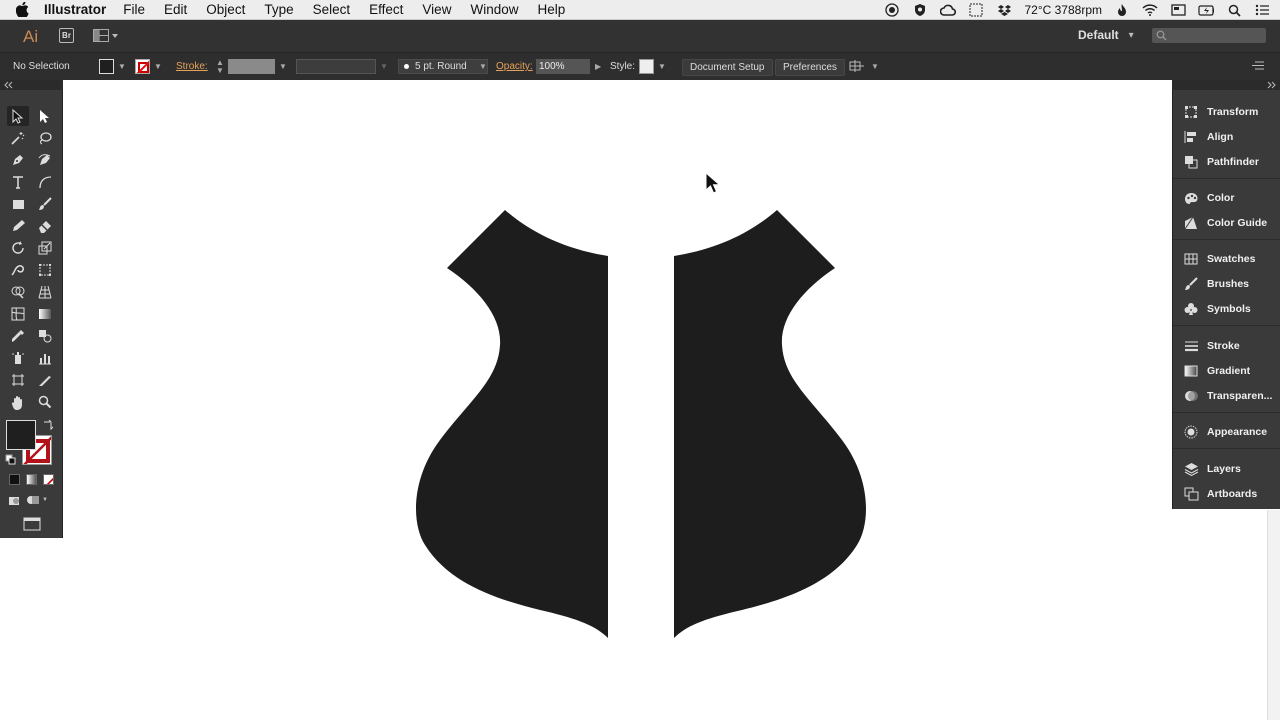 The height and width of the screenshot is (720, 1280). Describe the element at coordinates (1233, 112) in the screenshot. I see `dock-label: Transform` at that location.